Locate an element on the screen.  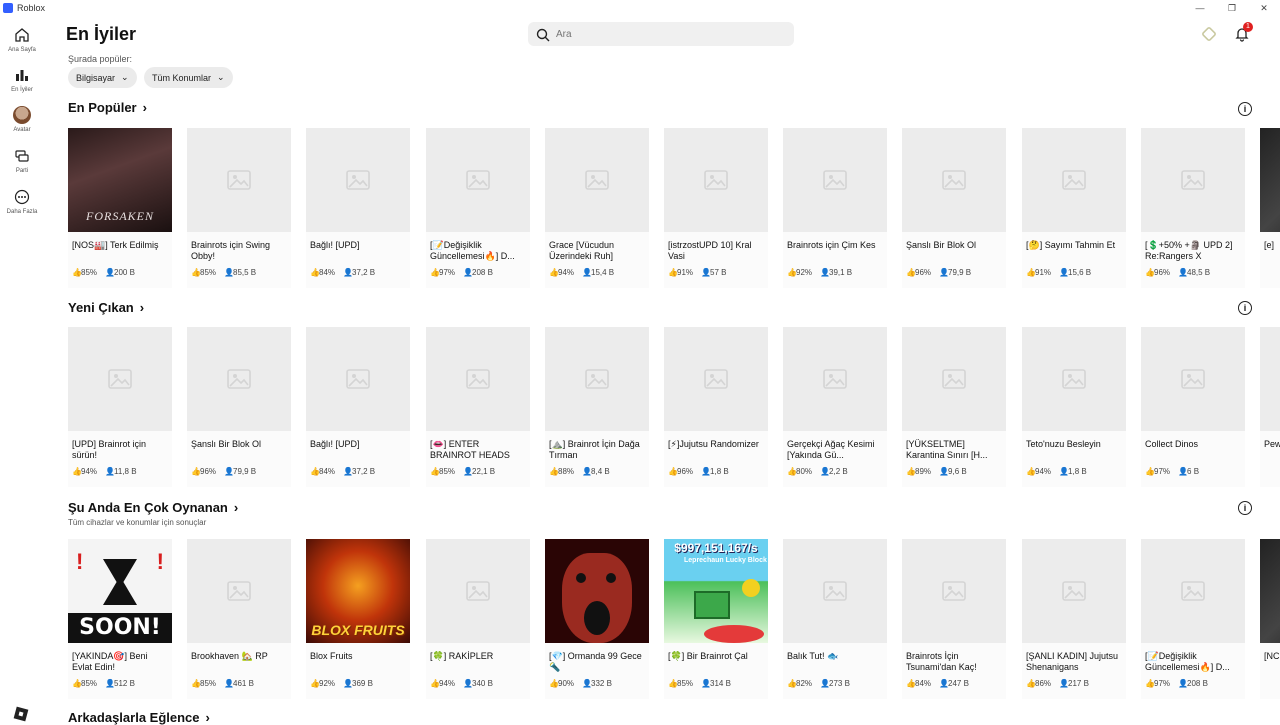
player-count: 8,4 B is located at coordinates (600, 471).